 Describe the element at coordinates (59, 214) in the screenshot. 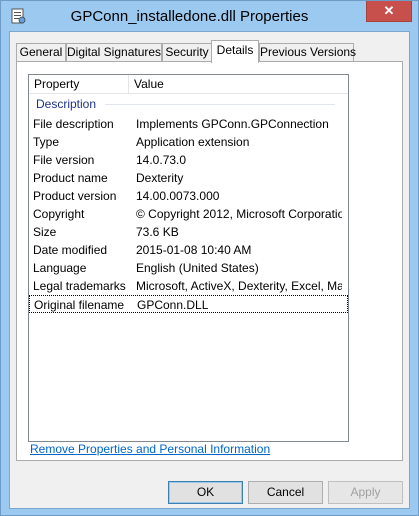

I see `property-name: Copyright` at that location.